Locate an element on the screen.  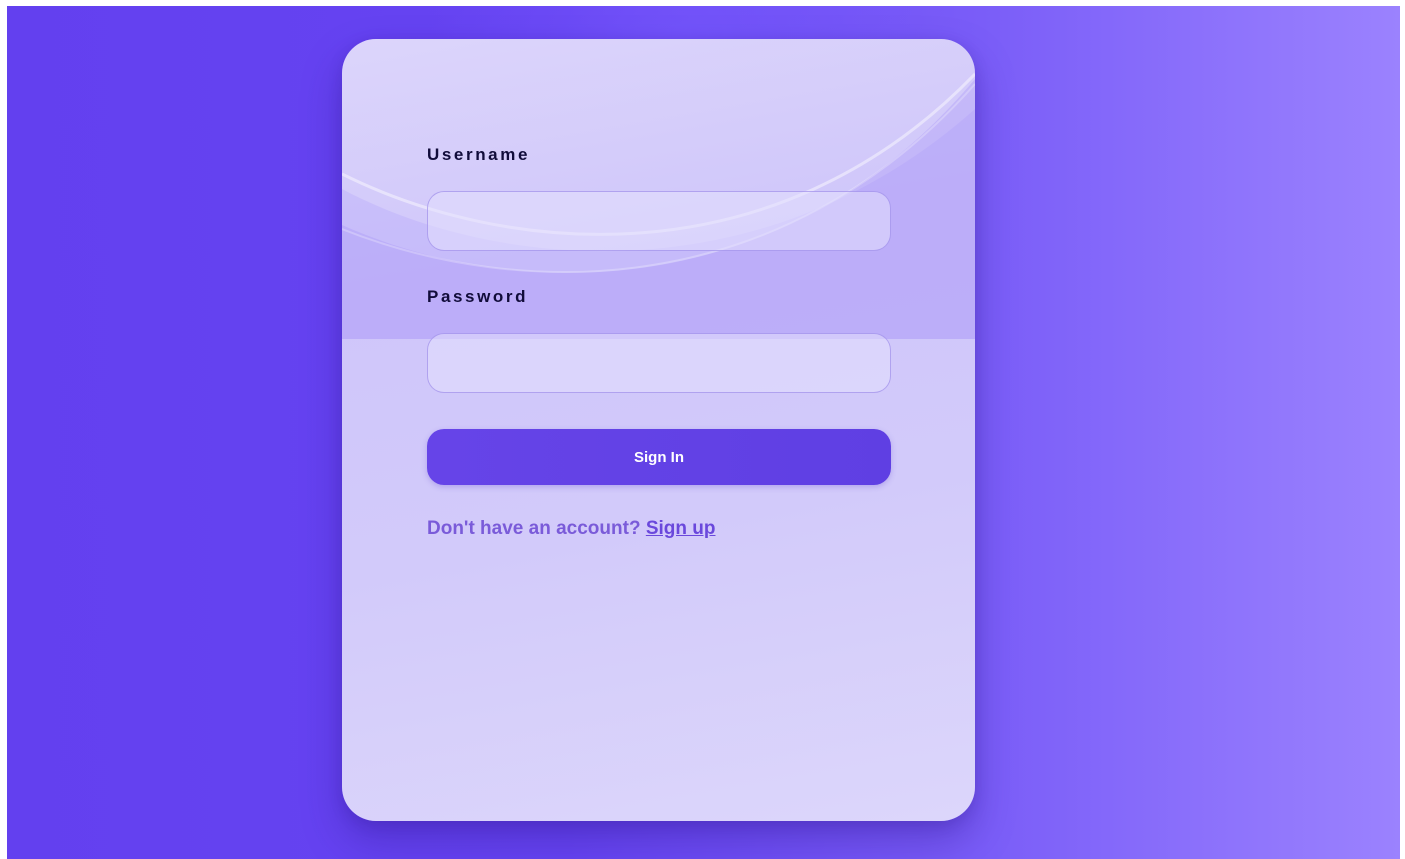
password-label: Password is located at coordinates (478, 296).